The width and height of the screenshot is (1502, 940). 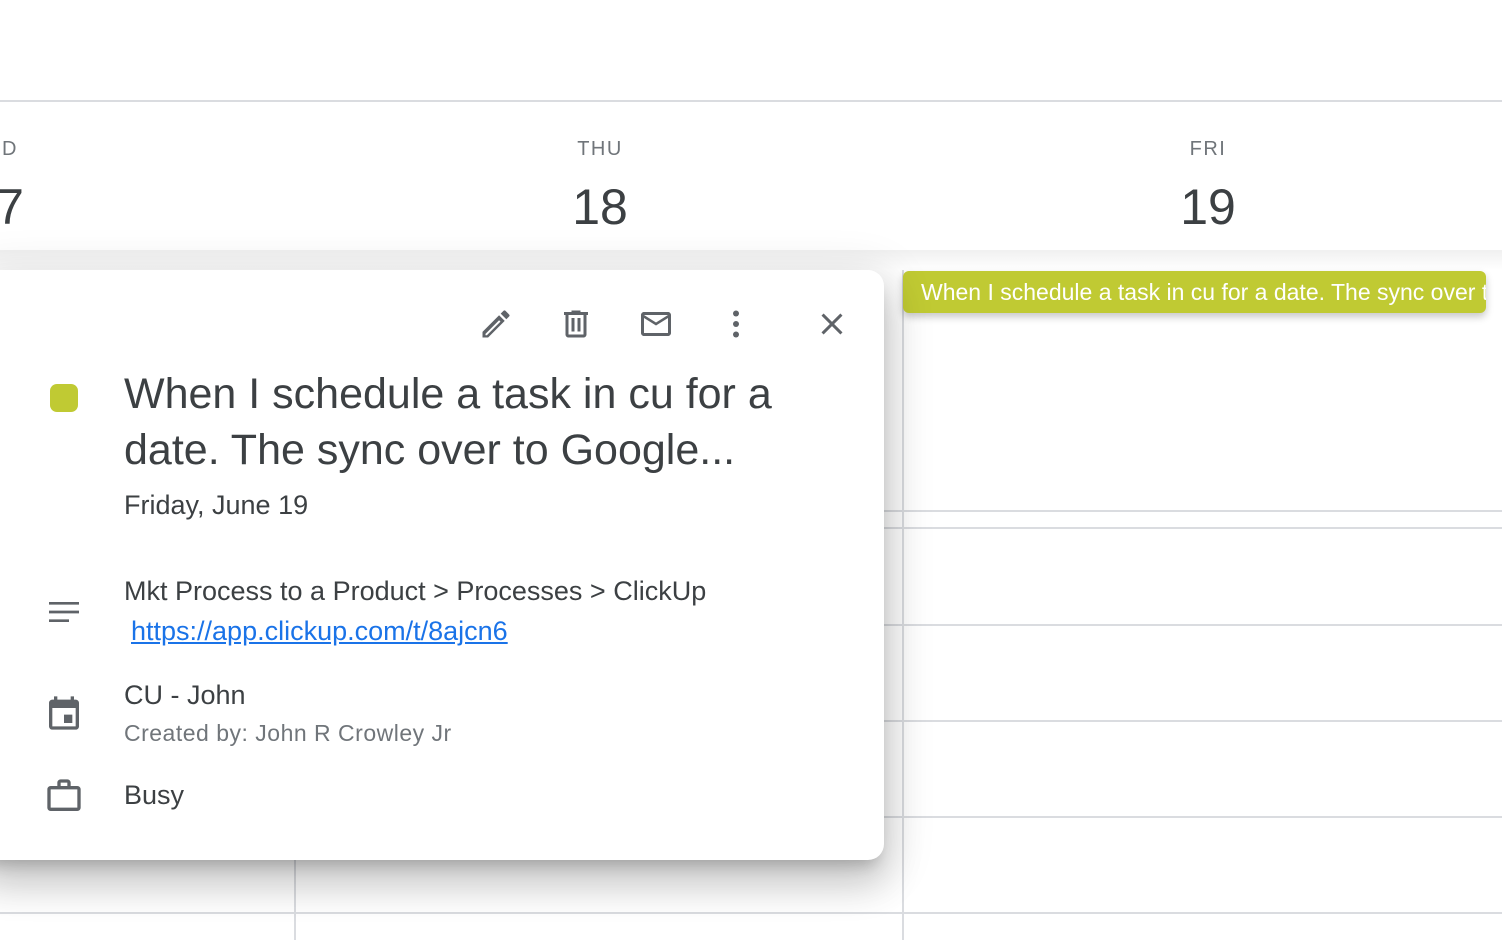 What do you see at coordinates (64, 398) in the screenshot?
I see `event-color-swatch` at bounding box center [64, 398].